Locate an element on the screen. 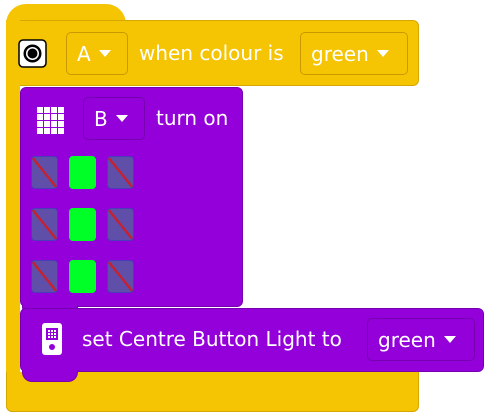 The height and width of the screenshot is (414, 484). pixel-grid is located at coordinates (86, 224).